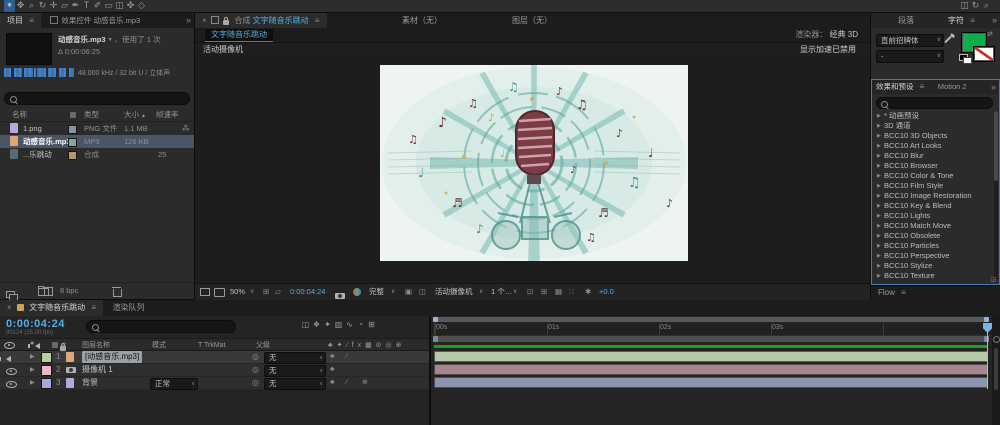 The image size is (1000, 425). Describe the element at coordinates (932, 176) in the screenshot. I see `effects-category: ▶ BCC10 Color & Tone` at that location.